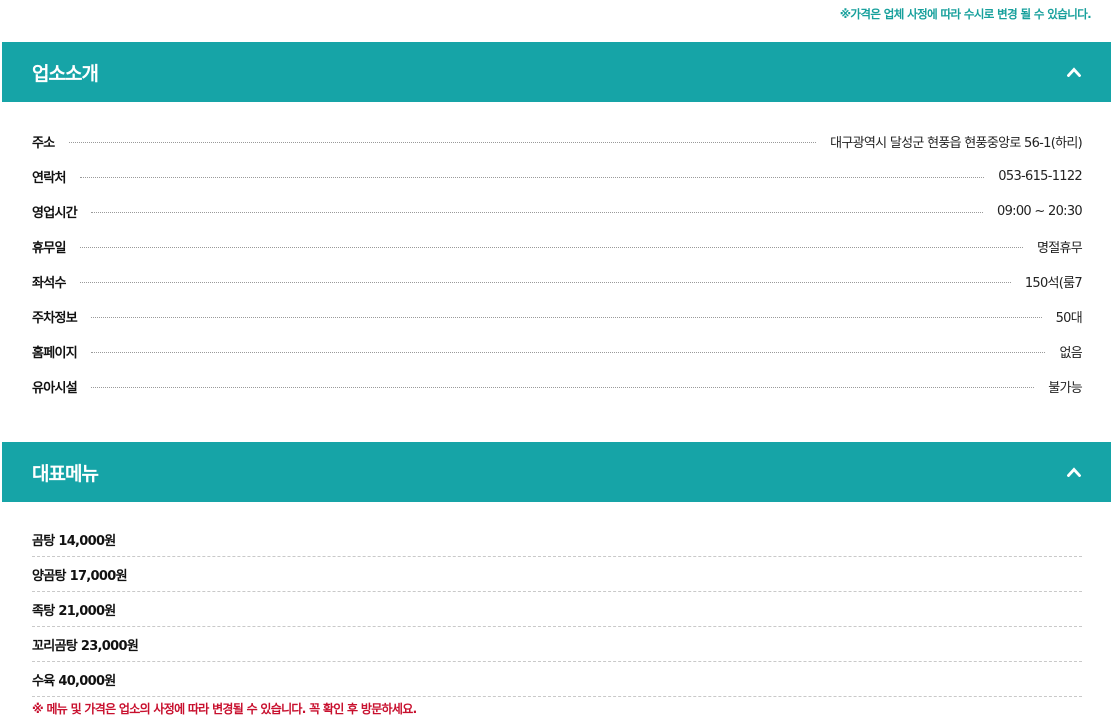  Describe the element at coordinates (65, 73) in the screenshot. I see `intro-section-title: 업소소개` at that location.